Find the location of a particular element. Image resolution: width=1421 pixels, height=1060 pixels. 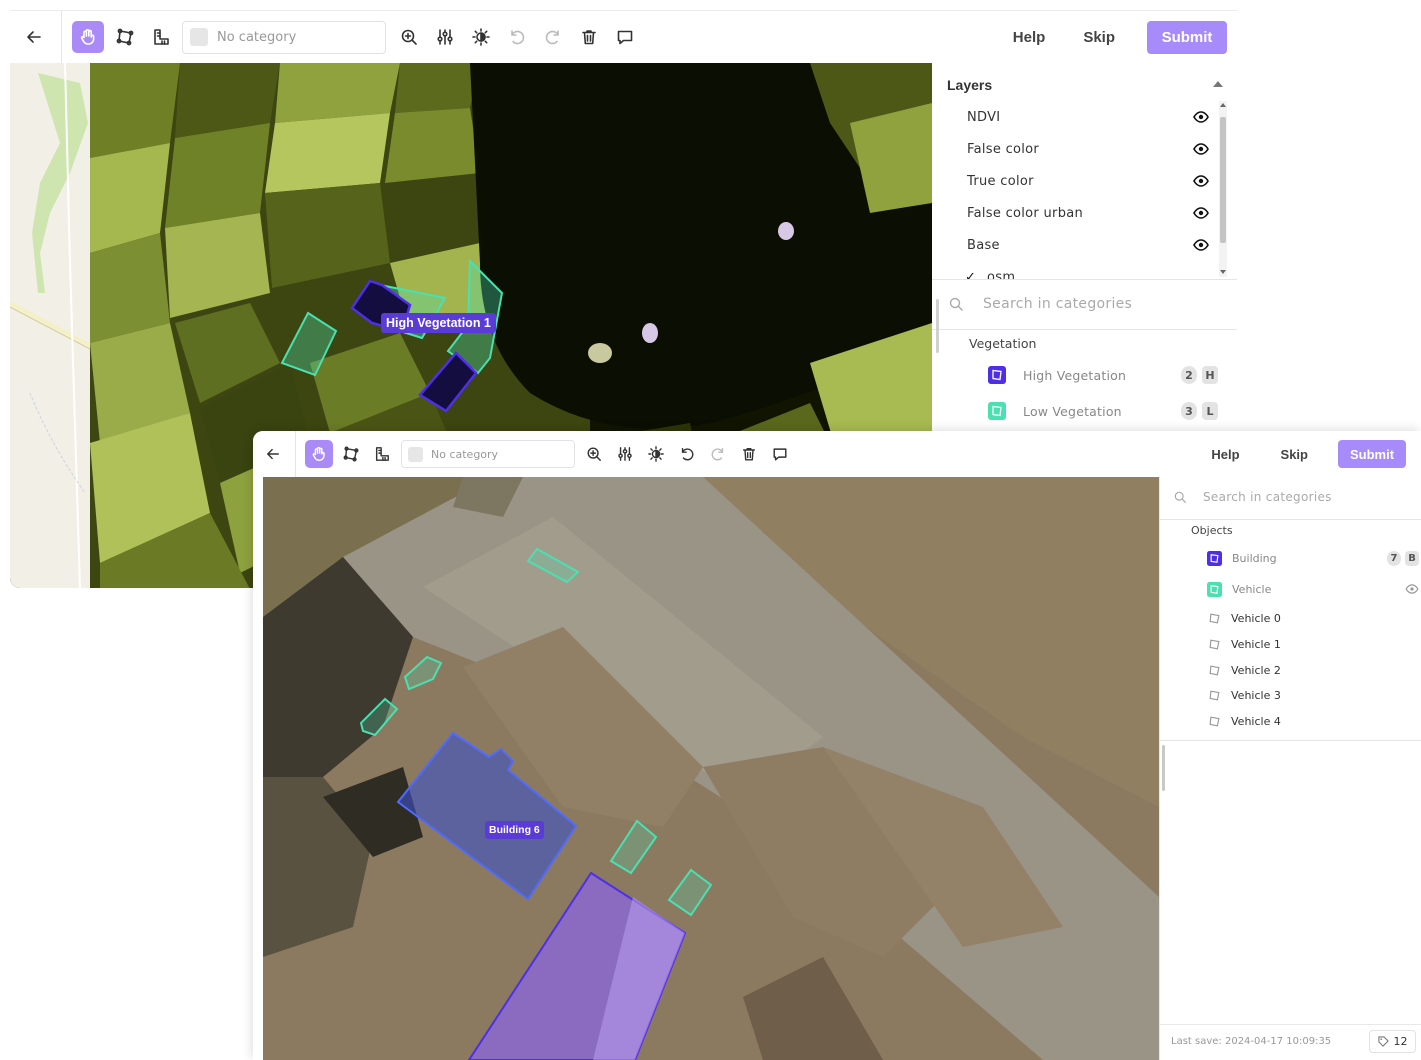

layer-label: osm is located at coordinates (1001, 274).